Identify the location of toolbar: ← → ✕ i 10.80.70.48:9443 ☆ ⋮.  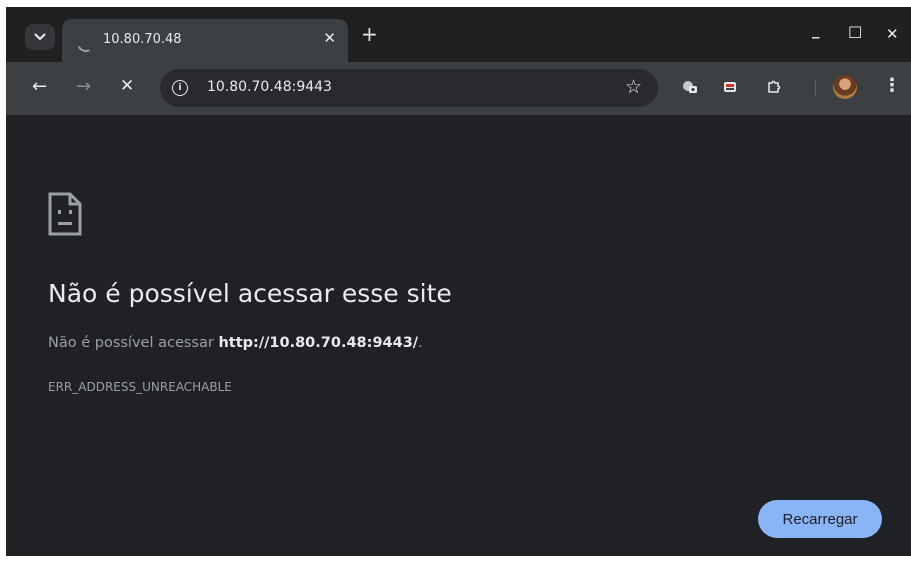
(458, 88).